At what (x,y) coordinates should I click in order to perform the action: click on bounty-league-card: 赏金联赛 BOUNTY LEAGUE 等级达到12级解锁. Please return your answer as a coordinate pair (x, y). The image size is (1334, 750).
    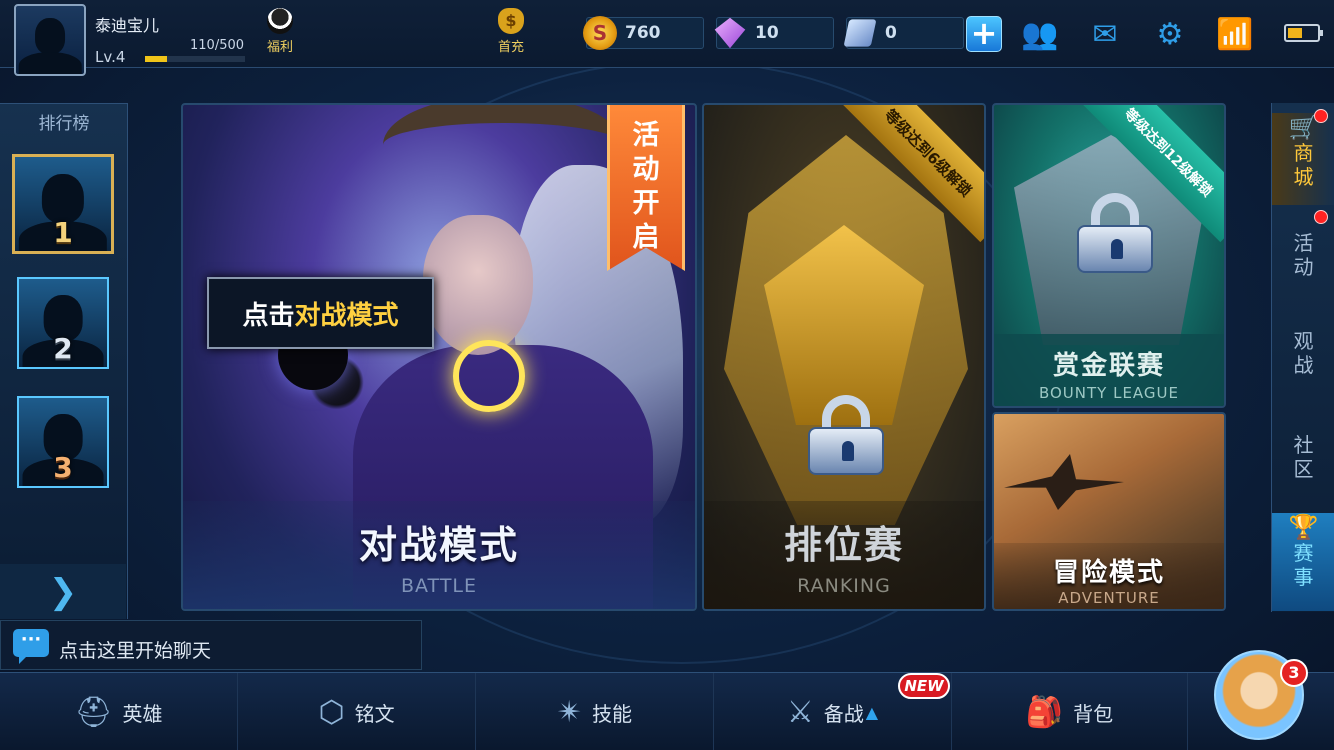
    Looking at the image, I should click on (1109, 255).